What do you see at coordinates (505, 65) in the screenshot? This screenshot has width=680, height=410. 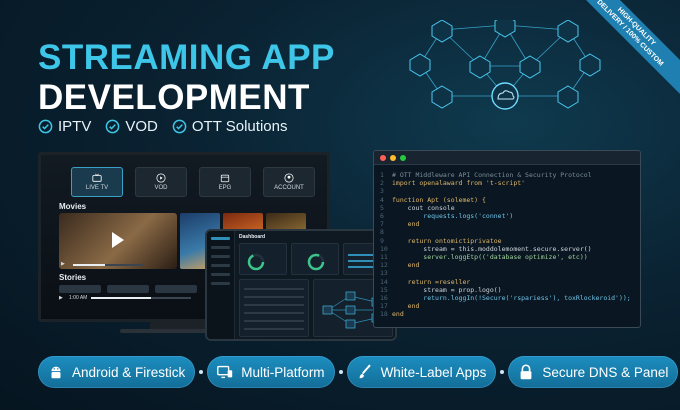 I see `server-network-illustration` at bounding box center [505, 65].